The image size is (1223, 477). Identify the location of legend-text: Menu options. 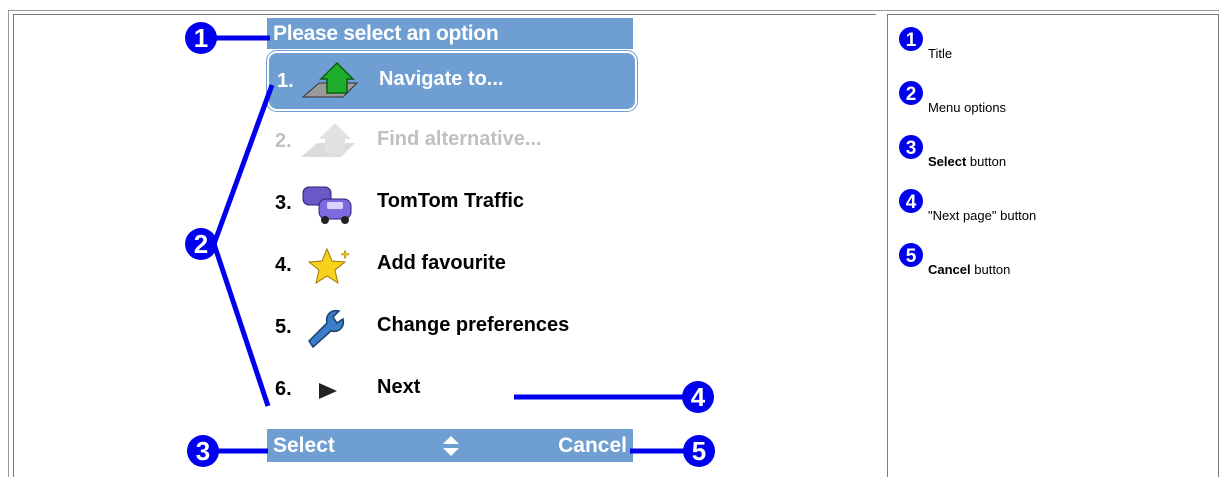
(967, 107).